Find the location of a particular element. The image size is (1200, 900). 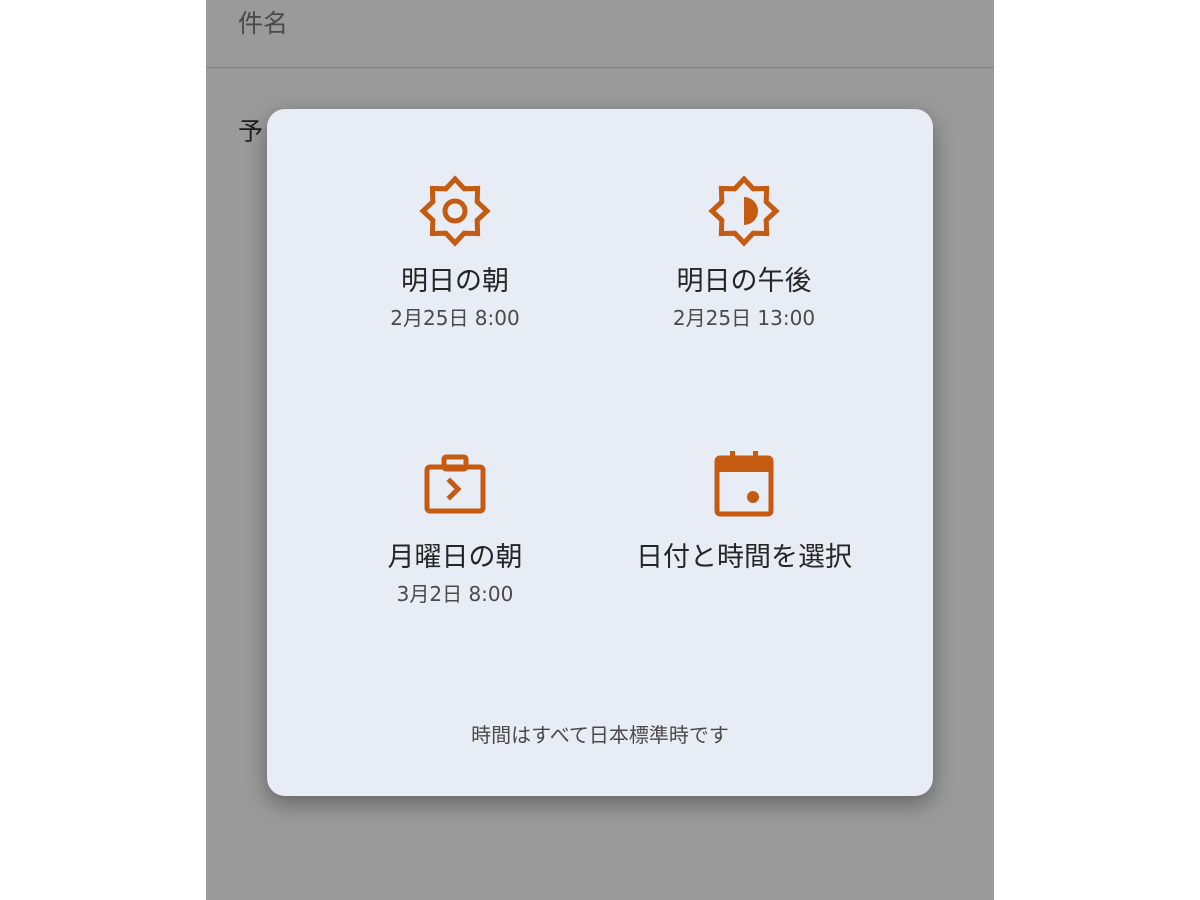

option-title: 月曜日の朝 is located at coordinates (455, 557).